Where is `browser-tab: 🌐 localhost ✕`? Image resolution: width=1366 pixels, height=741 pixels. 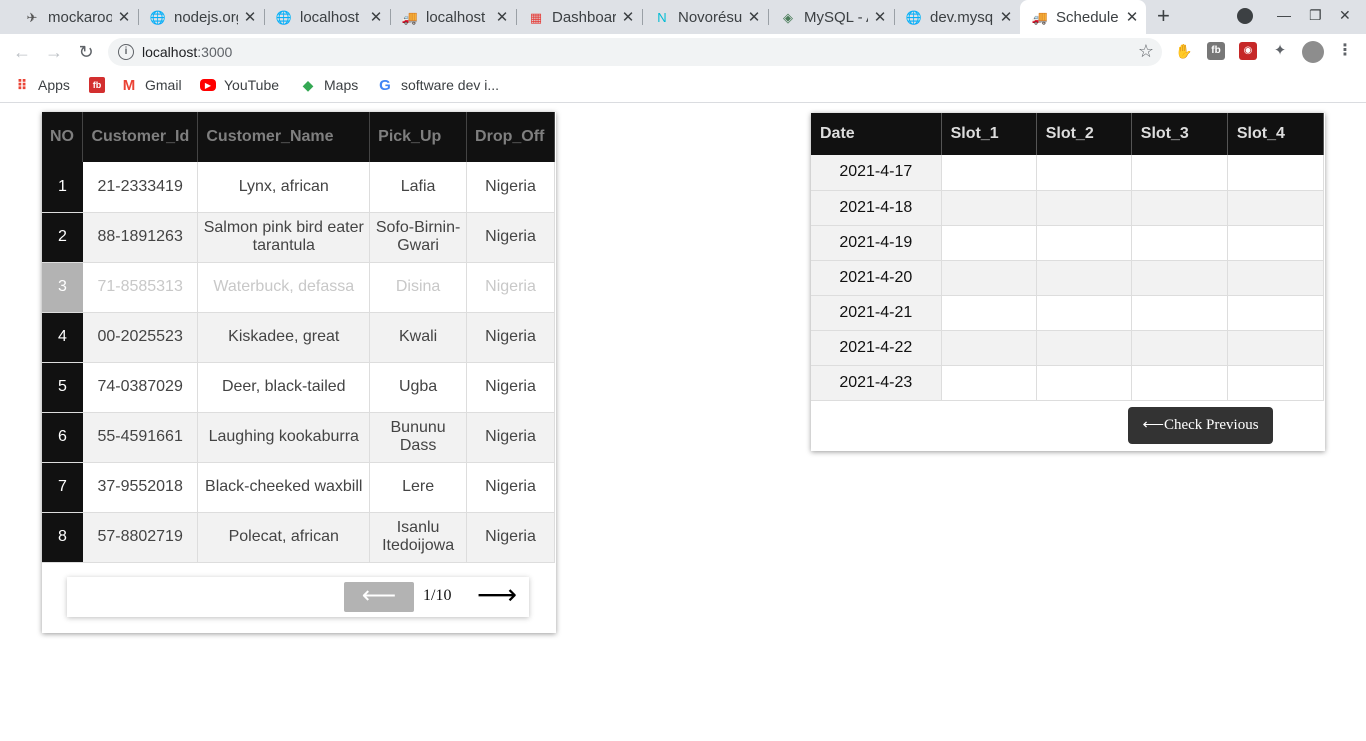
browser-tab: 🌐 localhost ✕ is located at coordinates (327, 17).